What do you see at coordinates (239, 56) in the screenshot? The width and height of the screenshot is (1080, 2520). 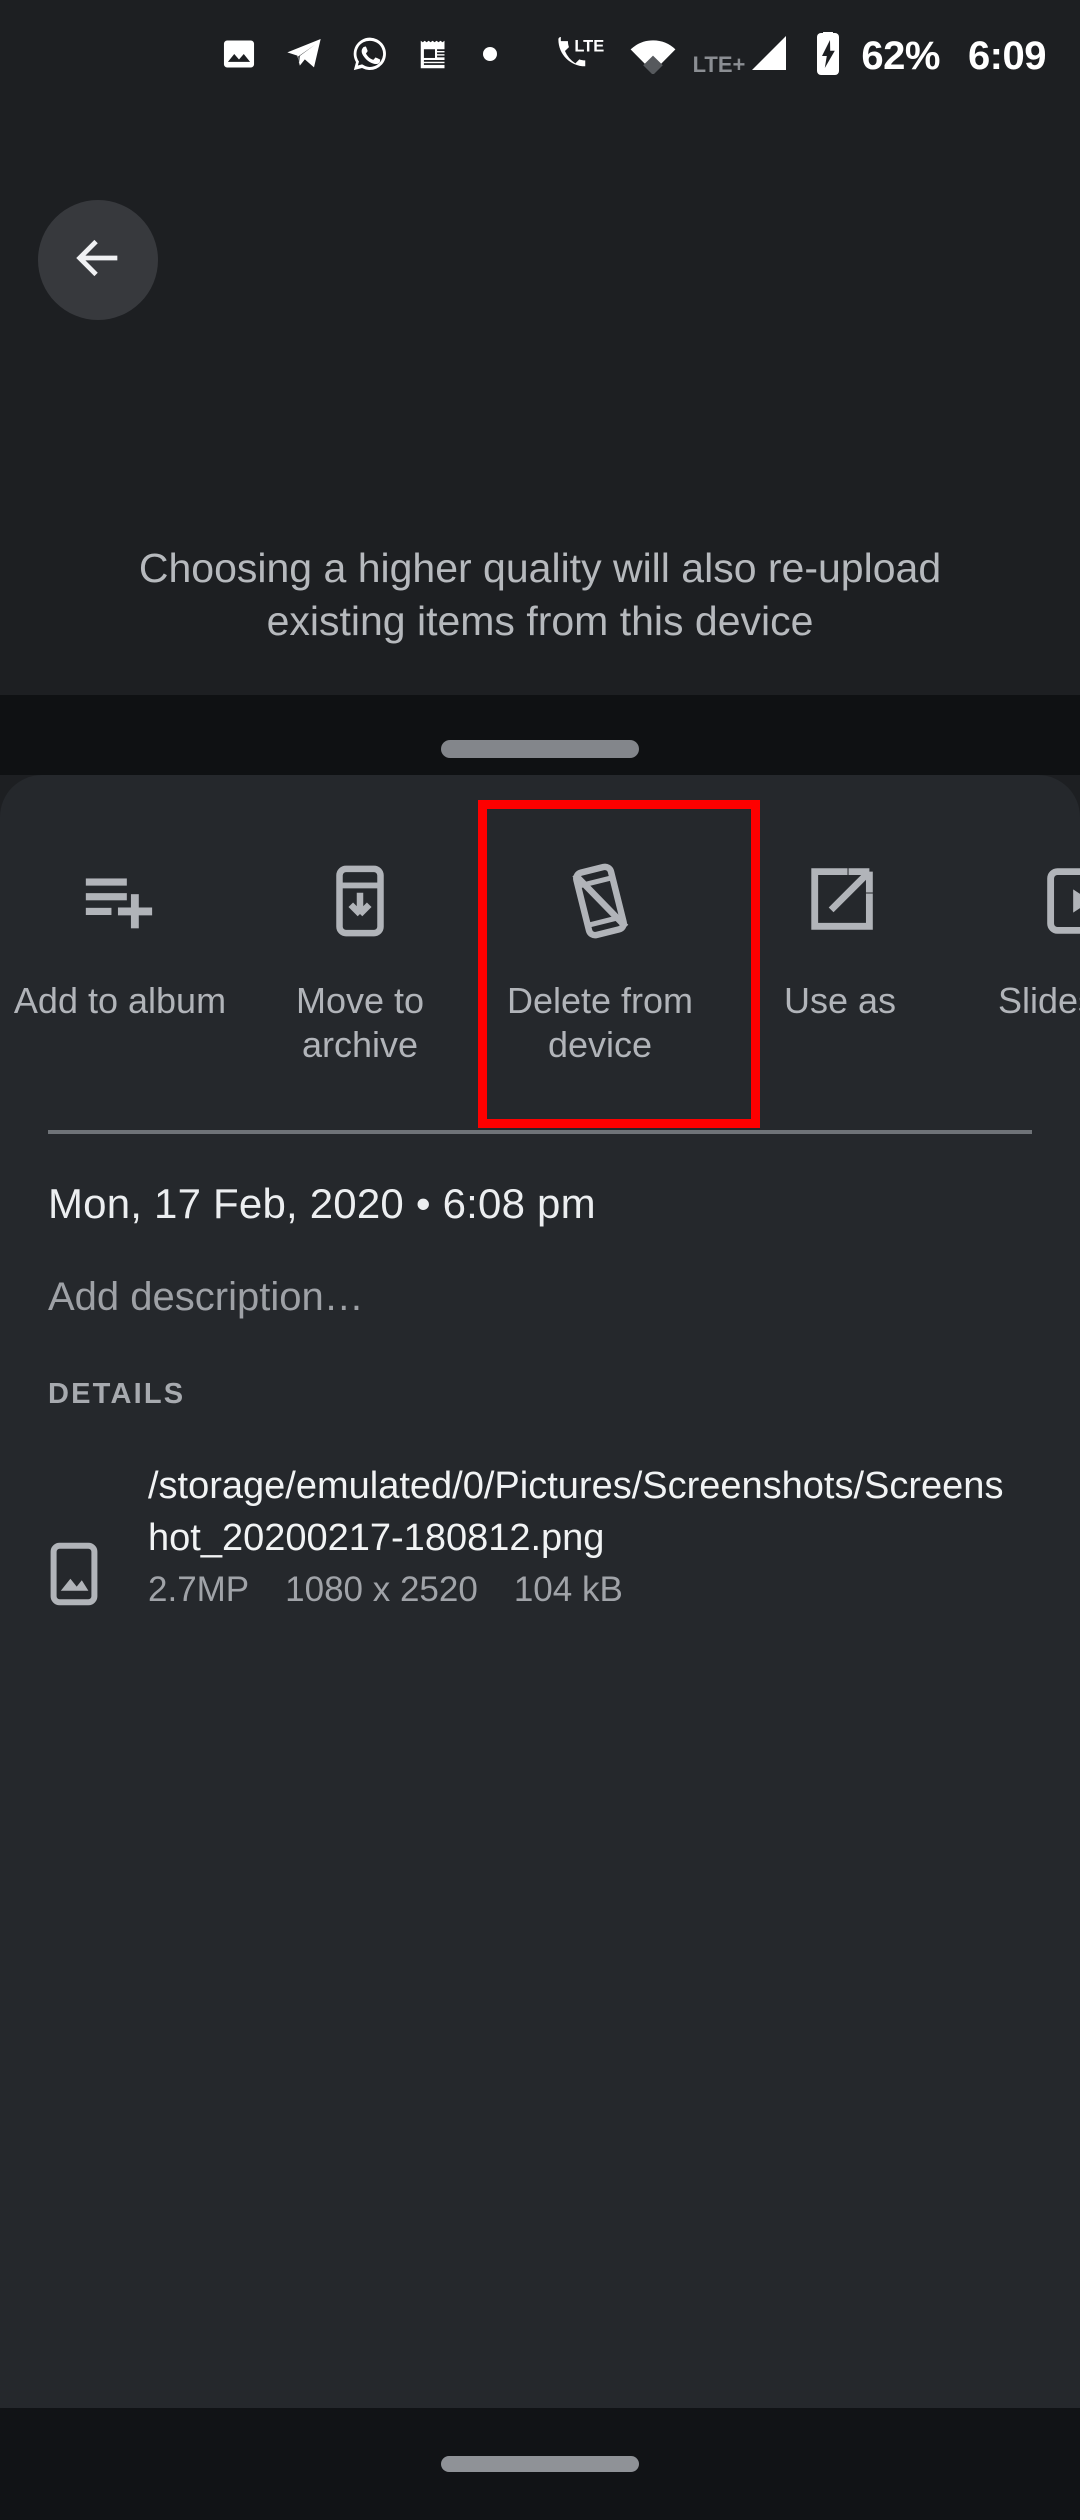 I see `photo-icon` at bounding box center [239, 56].